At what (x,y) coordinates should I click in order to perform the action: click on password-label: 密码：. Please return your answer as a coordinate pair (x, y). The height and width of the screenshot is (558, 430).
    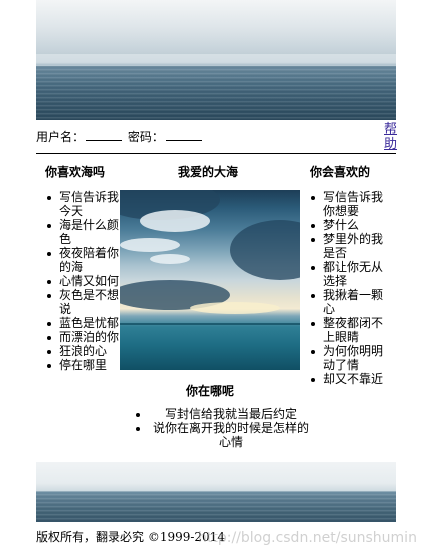
    Looking at the image, I should click on (145, 137).